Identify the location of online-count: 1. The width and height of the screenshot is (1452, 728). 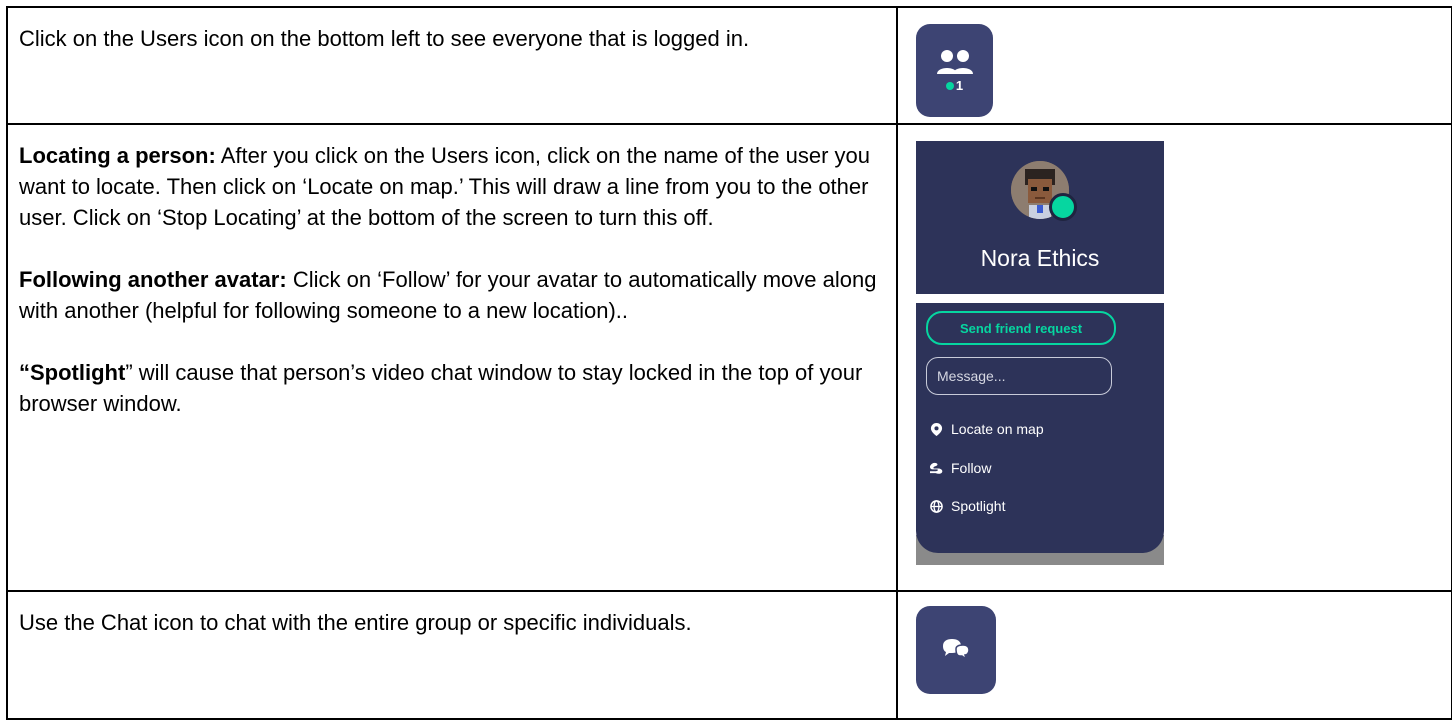
(954, 85).